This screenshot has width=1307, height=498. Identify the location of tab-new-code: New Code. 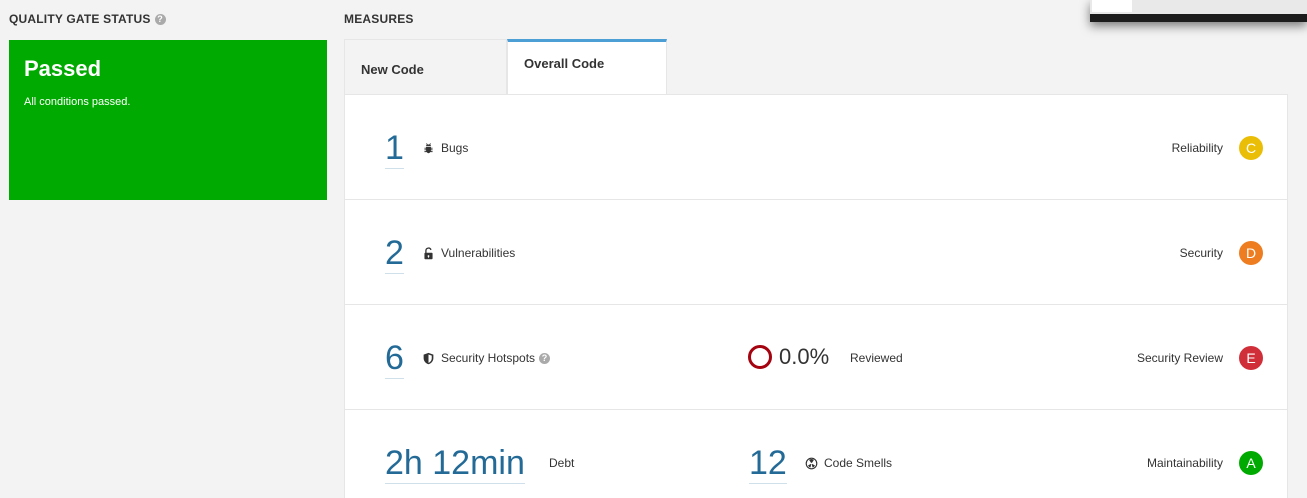
(425, 67).